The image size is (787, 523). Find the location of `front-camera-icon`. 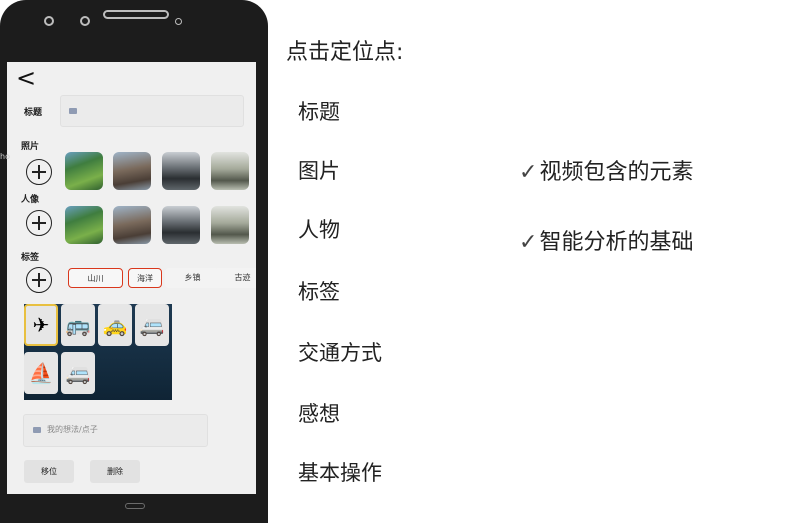

front-camera-icon is located at coordinates (49, 21).